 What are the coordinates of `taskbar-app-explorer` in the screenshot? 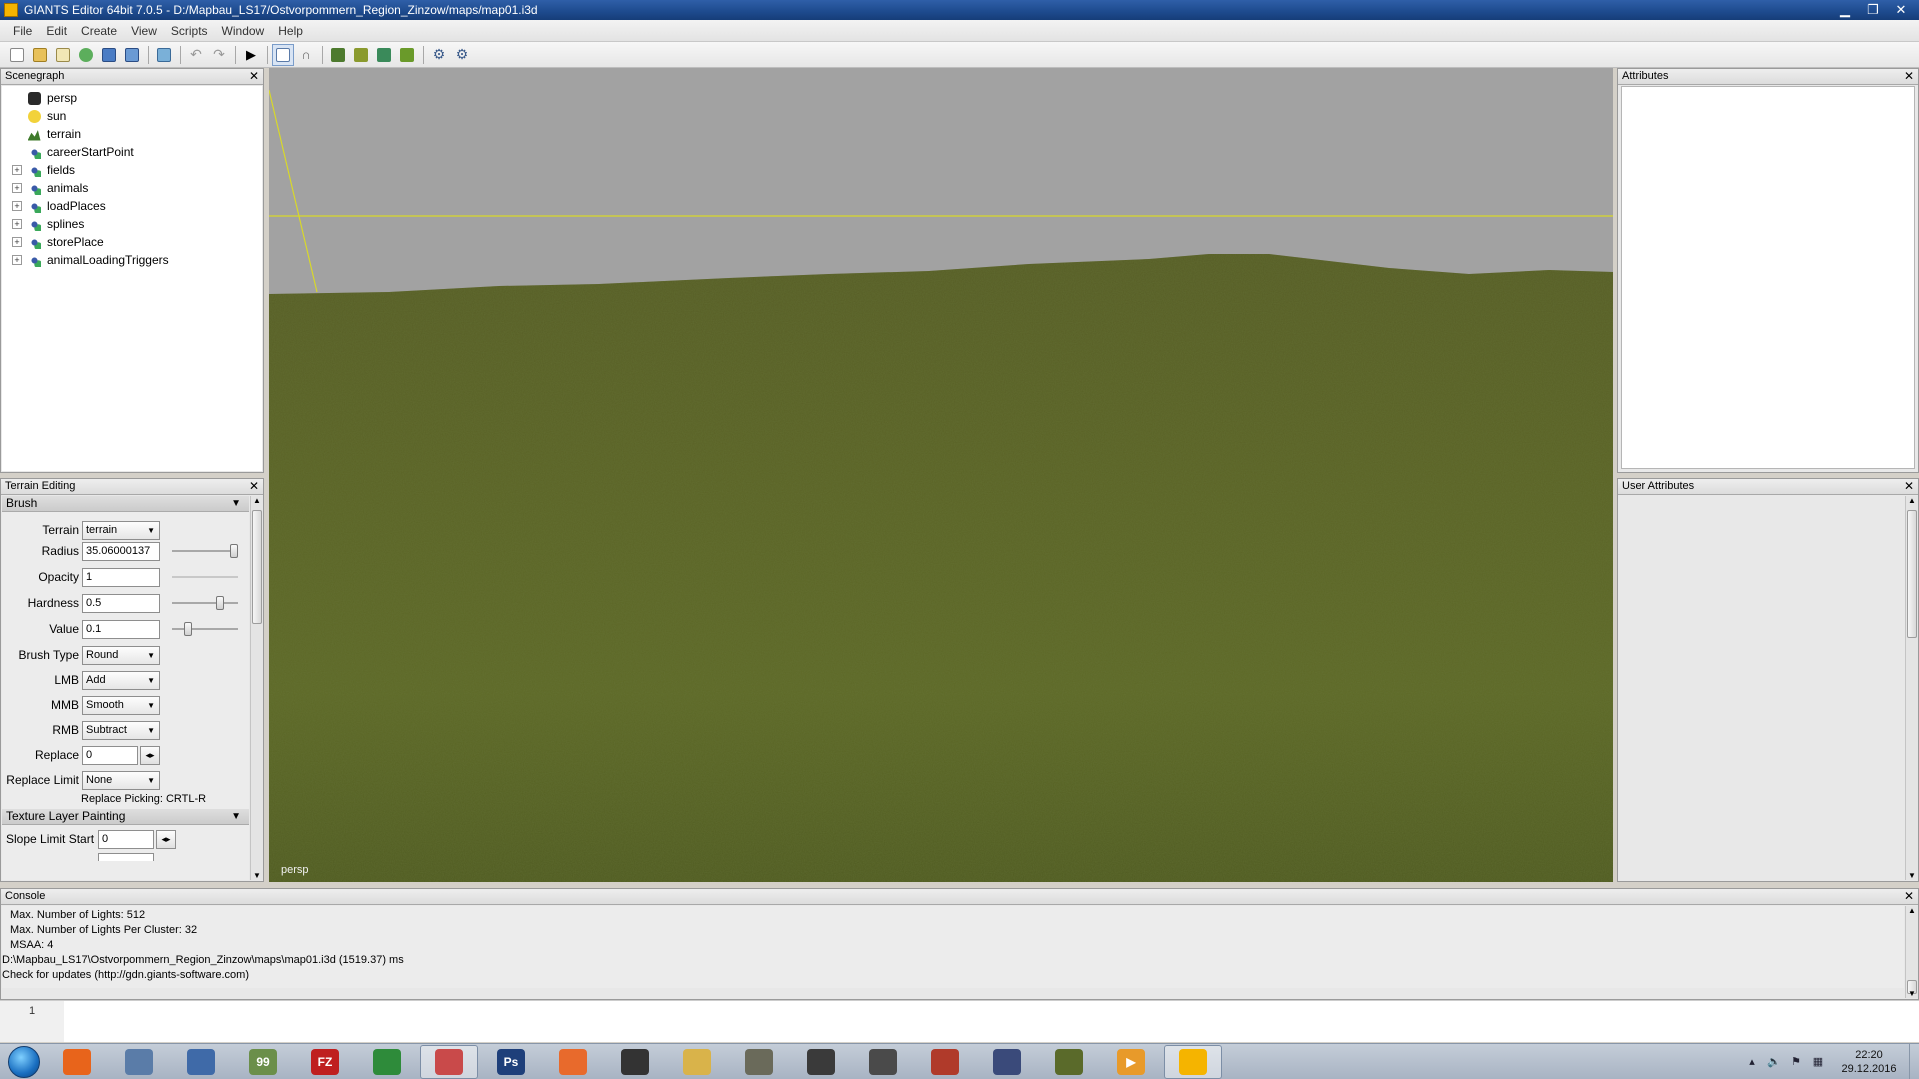 It's located at (697, 1062).